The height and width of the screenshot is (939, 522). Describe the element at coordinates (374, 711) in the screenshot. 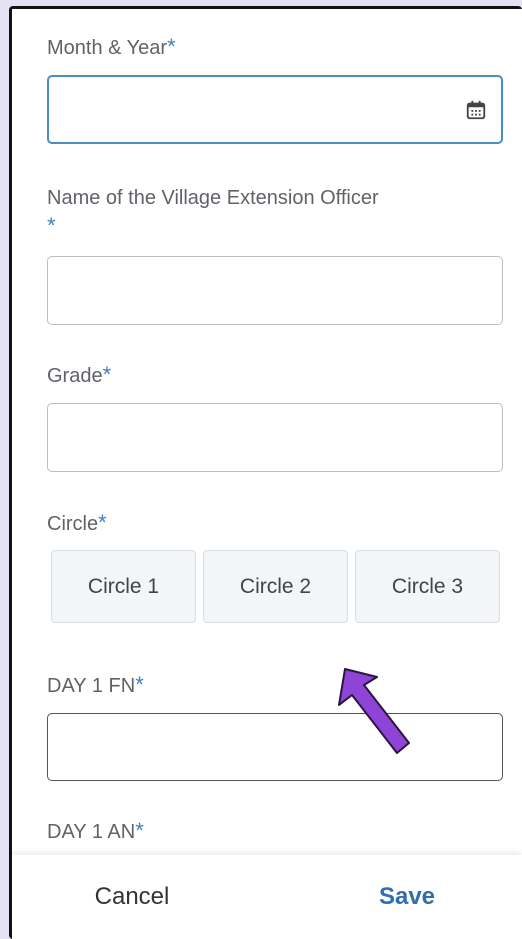

I see `arrow-icon` at that location.